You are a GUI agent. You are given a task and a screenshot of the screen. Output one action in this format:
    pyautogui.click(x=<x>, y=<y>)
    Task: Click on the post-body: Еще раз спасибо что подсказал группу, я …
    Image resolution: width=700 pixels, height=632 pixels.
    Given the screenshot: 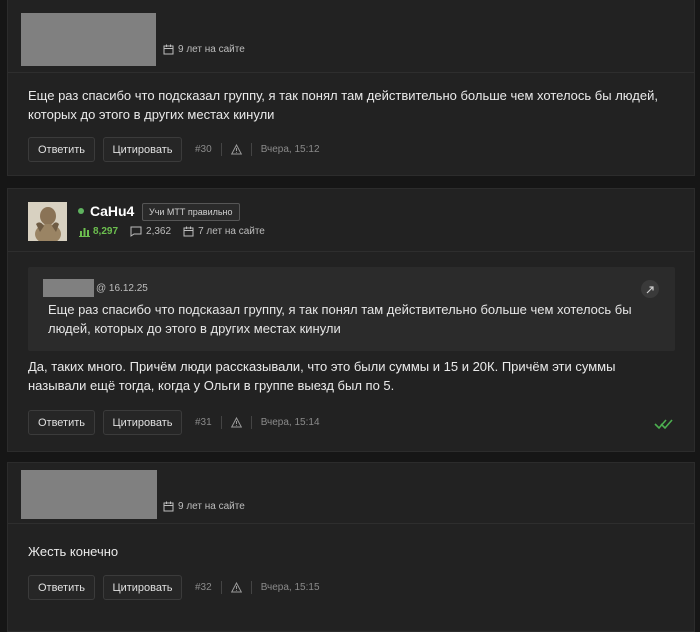 What is the action you would take?
    pyautogui.click(x=343, y=105)
    